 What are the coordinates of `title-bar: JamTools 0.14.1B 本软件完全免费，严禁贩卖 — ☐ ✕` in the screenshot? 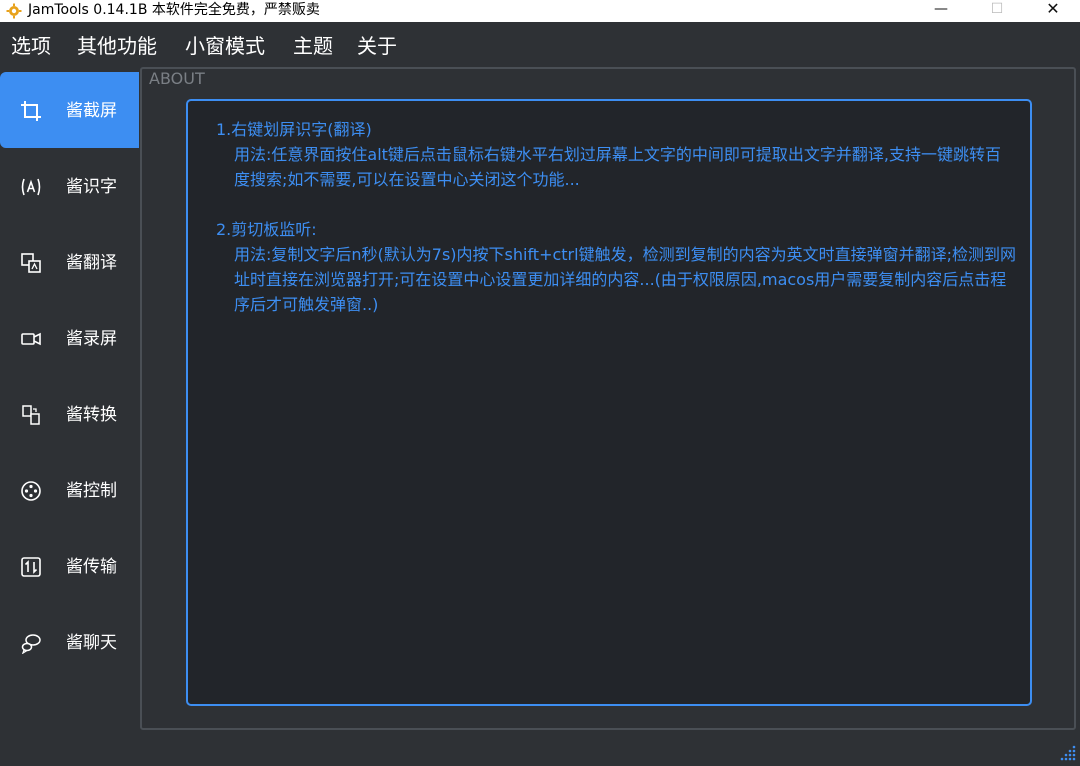 It's located at (540, 11).